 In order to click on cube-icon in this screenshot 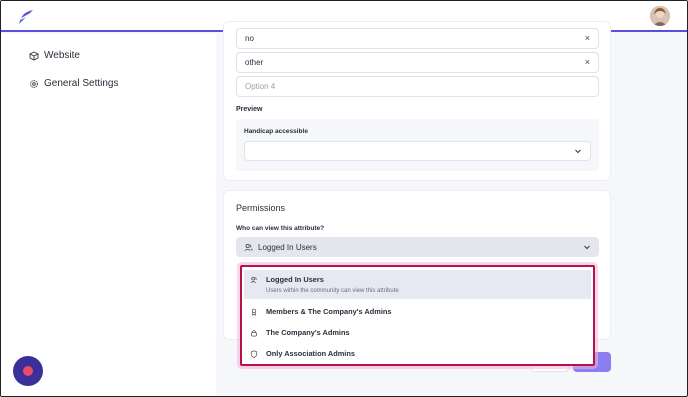, I will do `click(34, 55)`.